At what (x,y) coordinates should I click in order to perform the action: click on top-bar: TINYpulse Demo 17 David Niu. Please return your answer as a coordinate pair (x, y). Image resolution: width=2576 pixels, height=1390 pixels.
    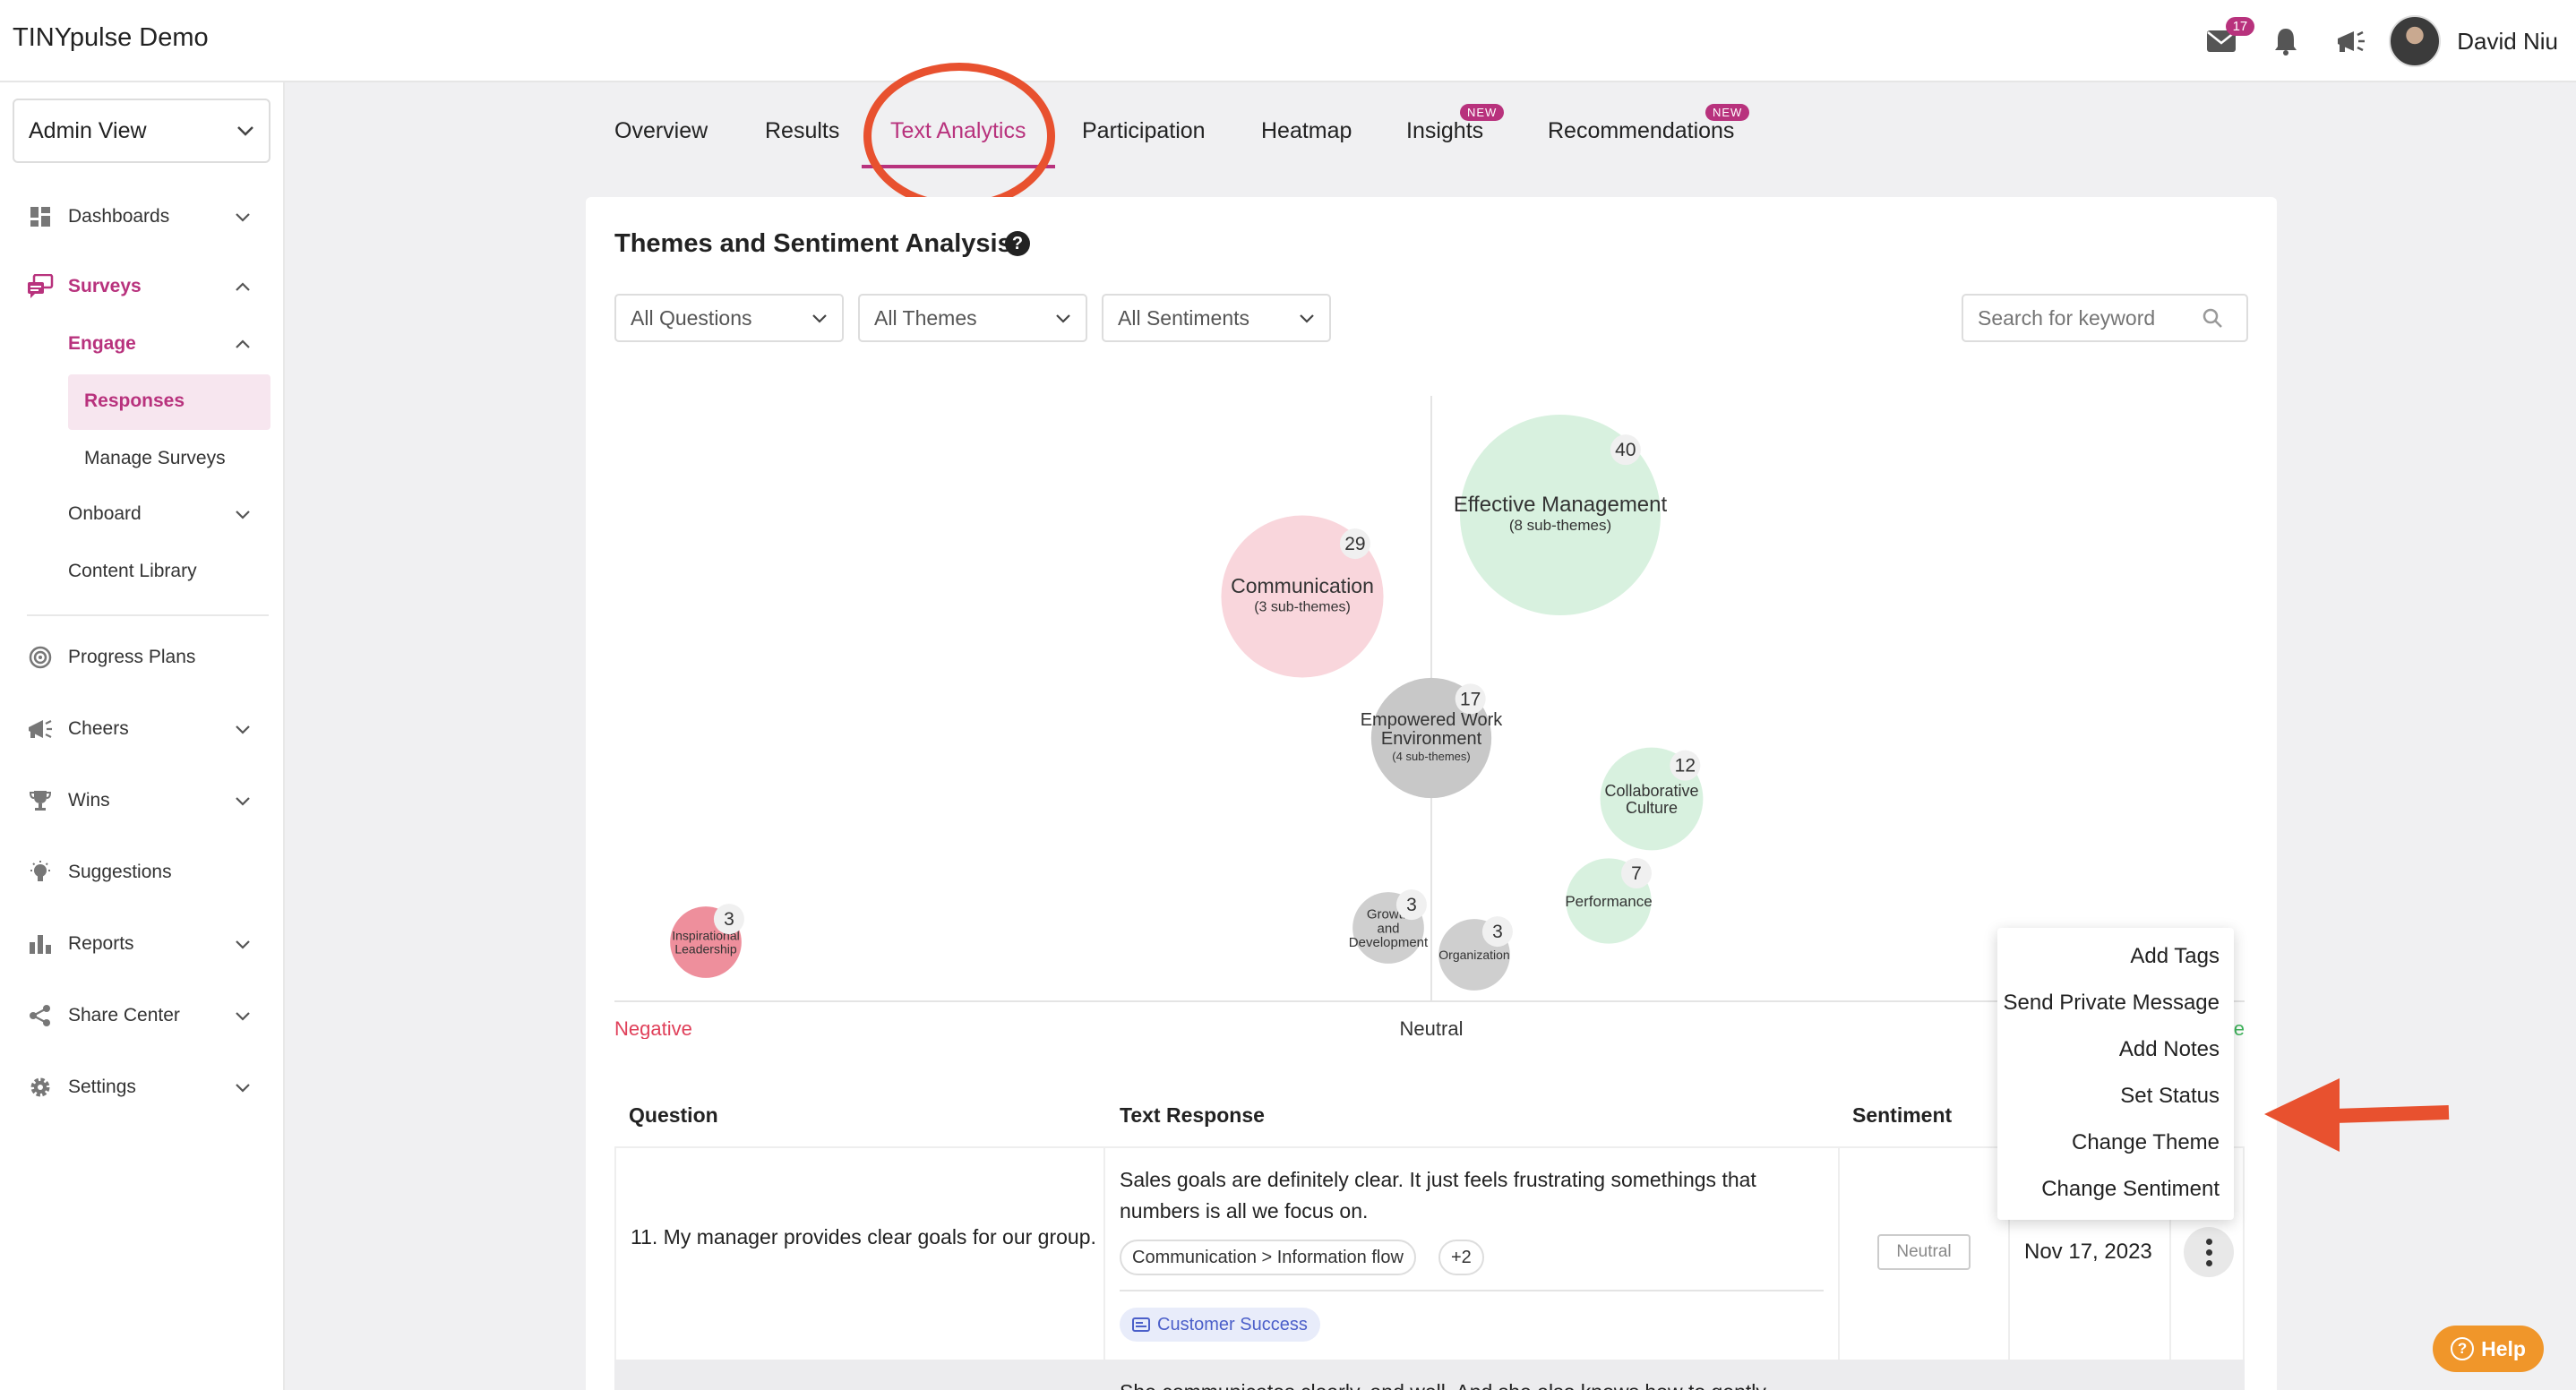
    Looking at the image, I should click on (1288, 41).